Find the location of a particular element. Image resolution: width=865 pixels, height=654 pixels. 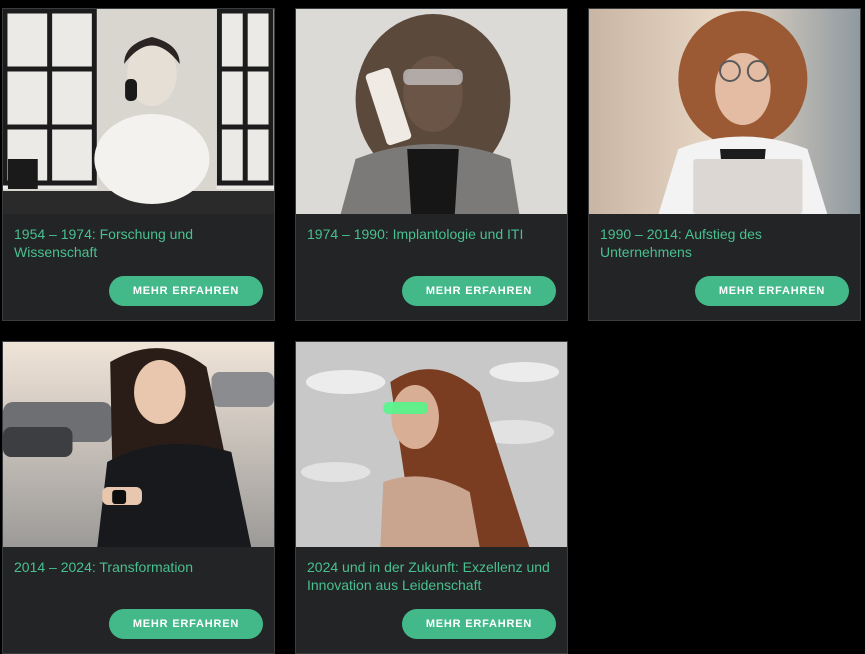

woman-brick-phone-photo is located at coordinates (431, 111).